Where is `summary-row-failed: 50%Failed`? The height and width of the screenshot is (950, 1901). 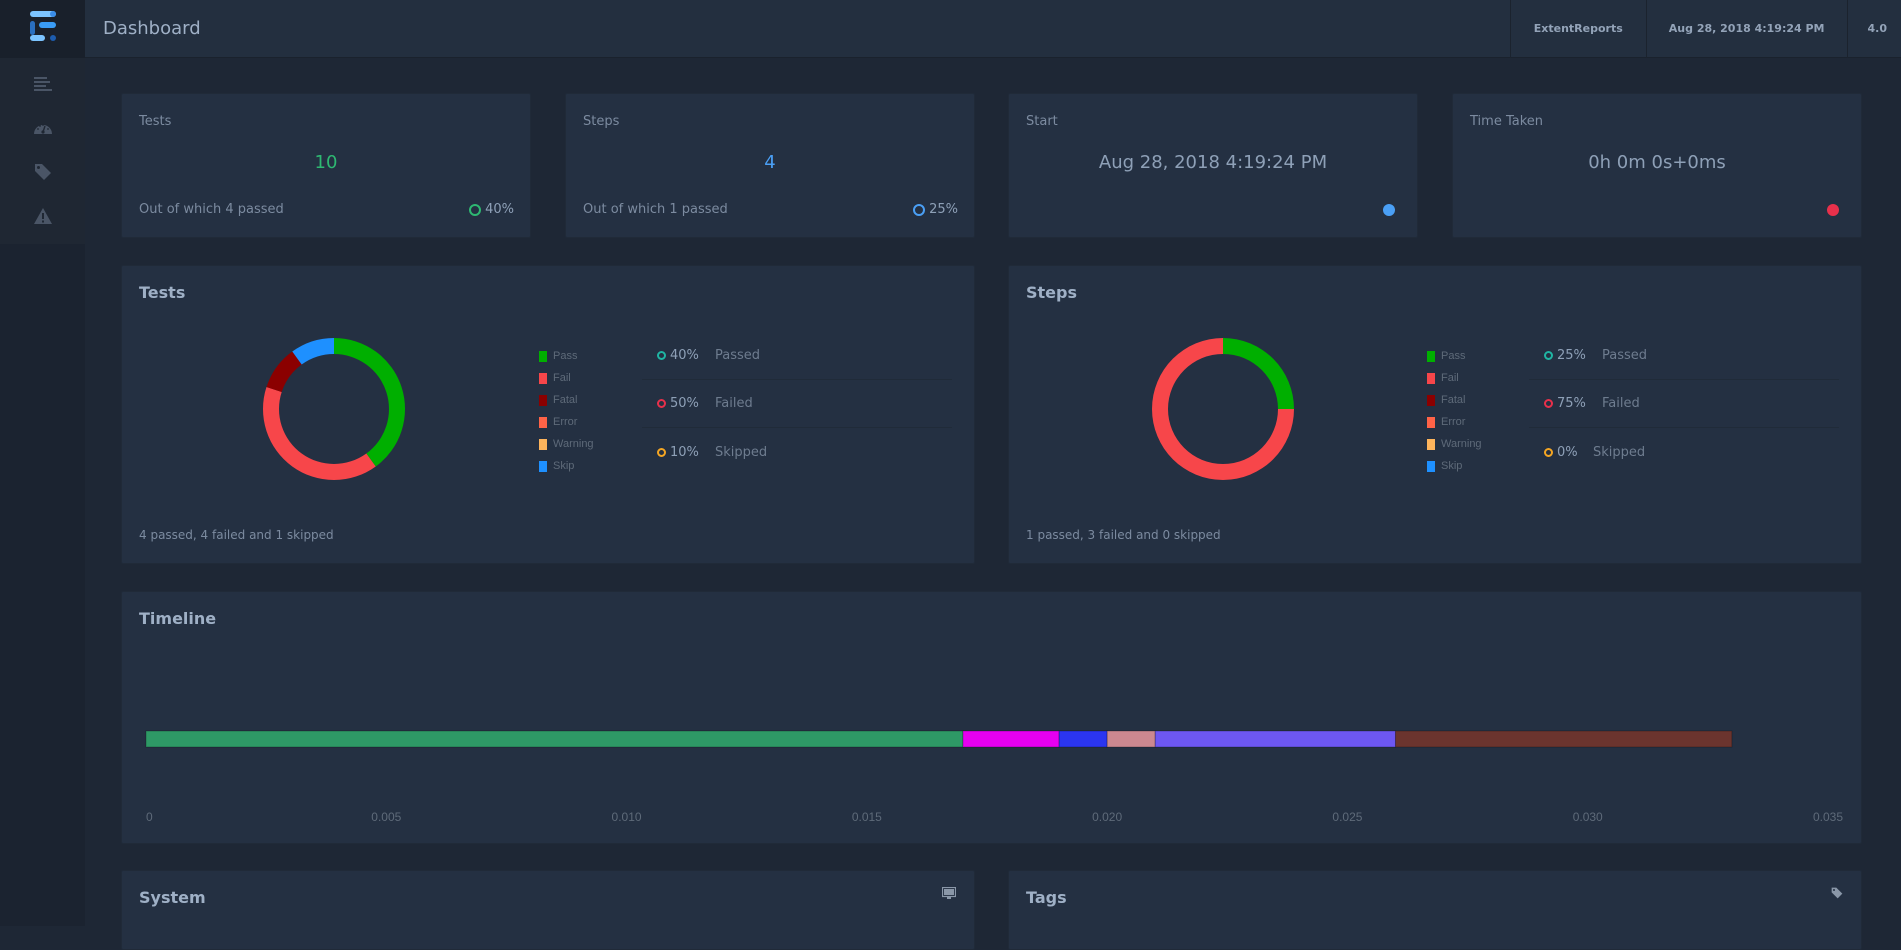
summary-row-failed: 50%Failed is located at coordinates (797, 404).